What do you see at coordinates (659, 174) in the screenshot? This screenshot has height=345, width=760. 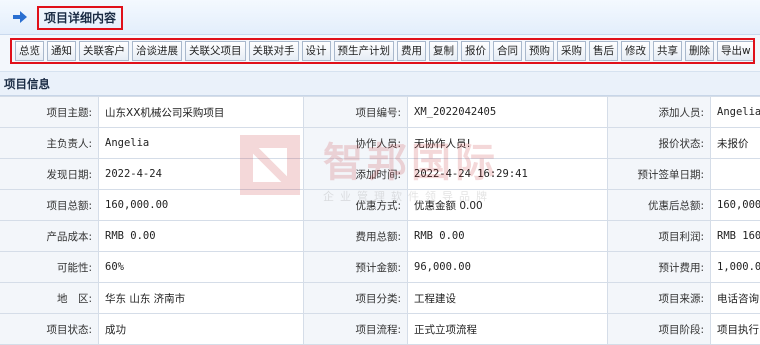 I see `field-label: 预计签单日期:` at bounding box center [659, 174].